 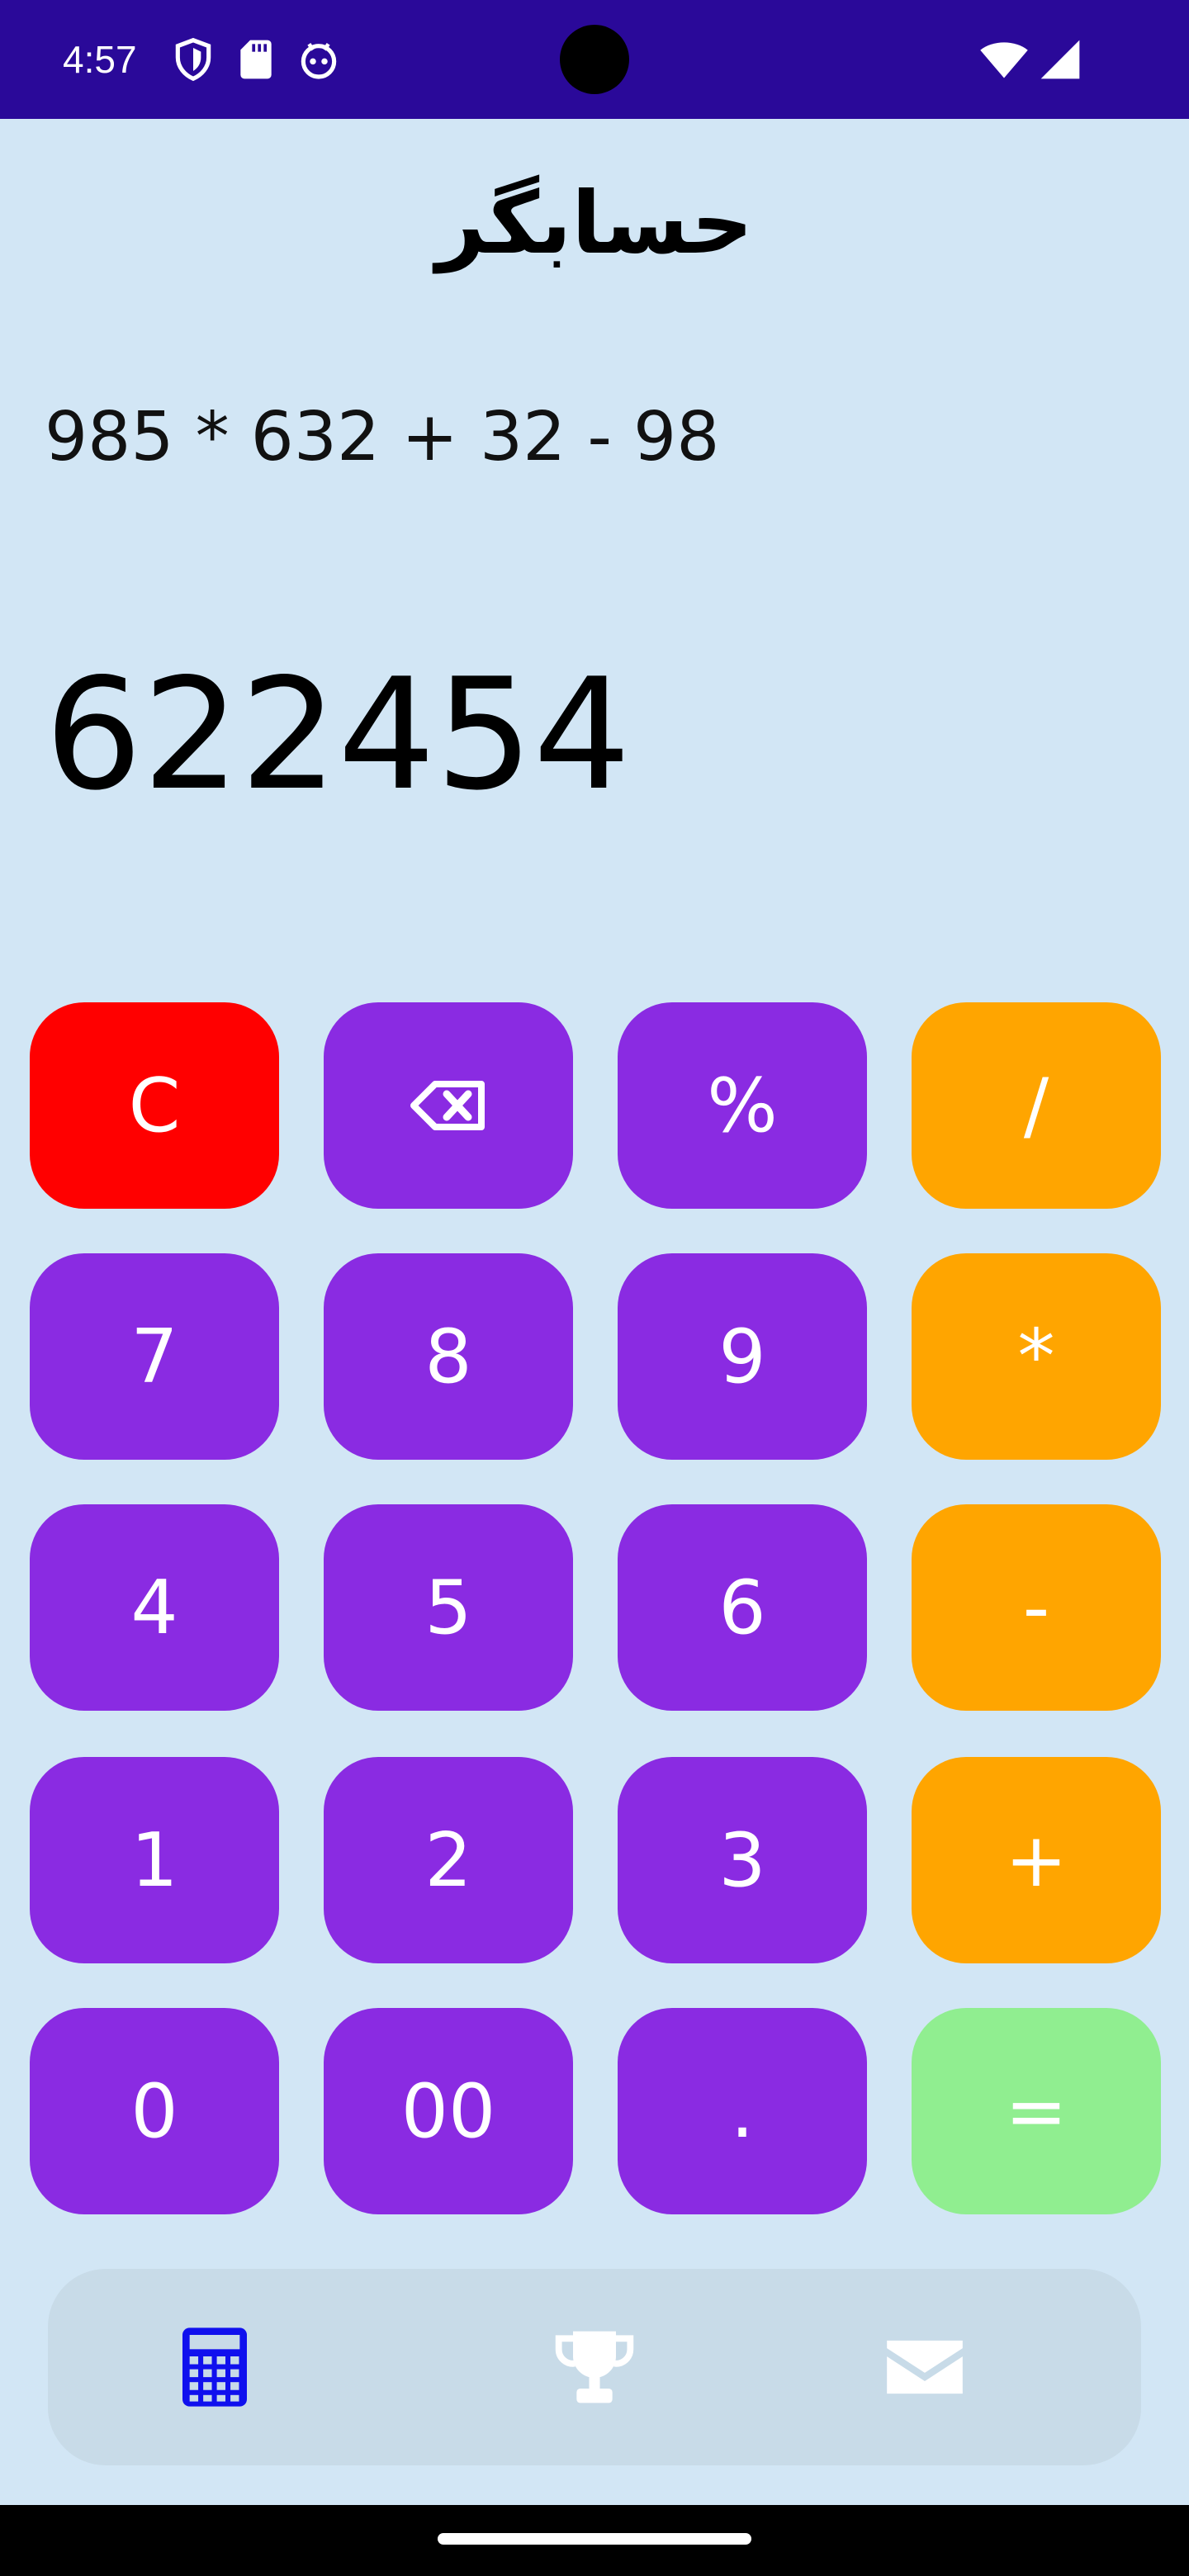 I want to click on multiply-button-label: *, so click(x=1036, y=1356).